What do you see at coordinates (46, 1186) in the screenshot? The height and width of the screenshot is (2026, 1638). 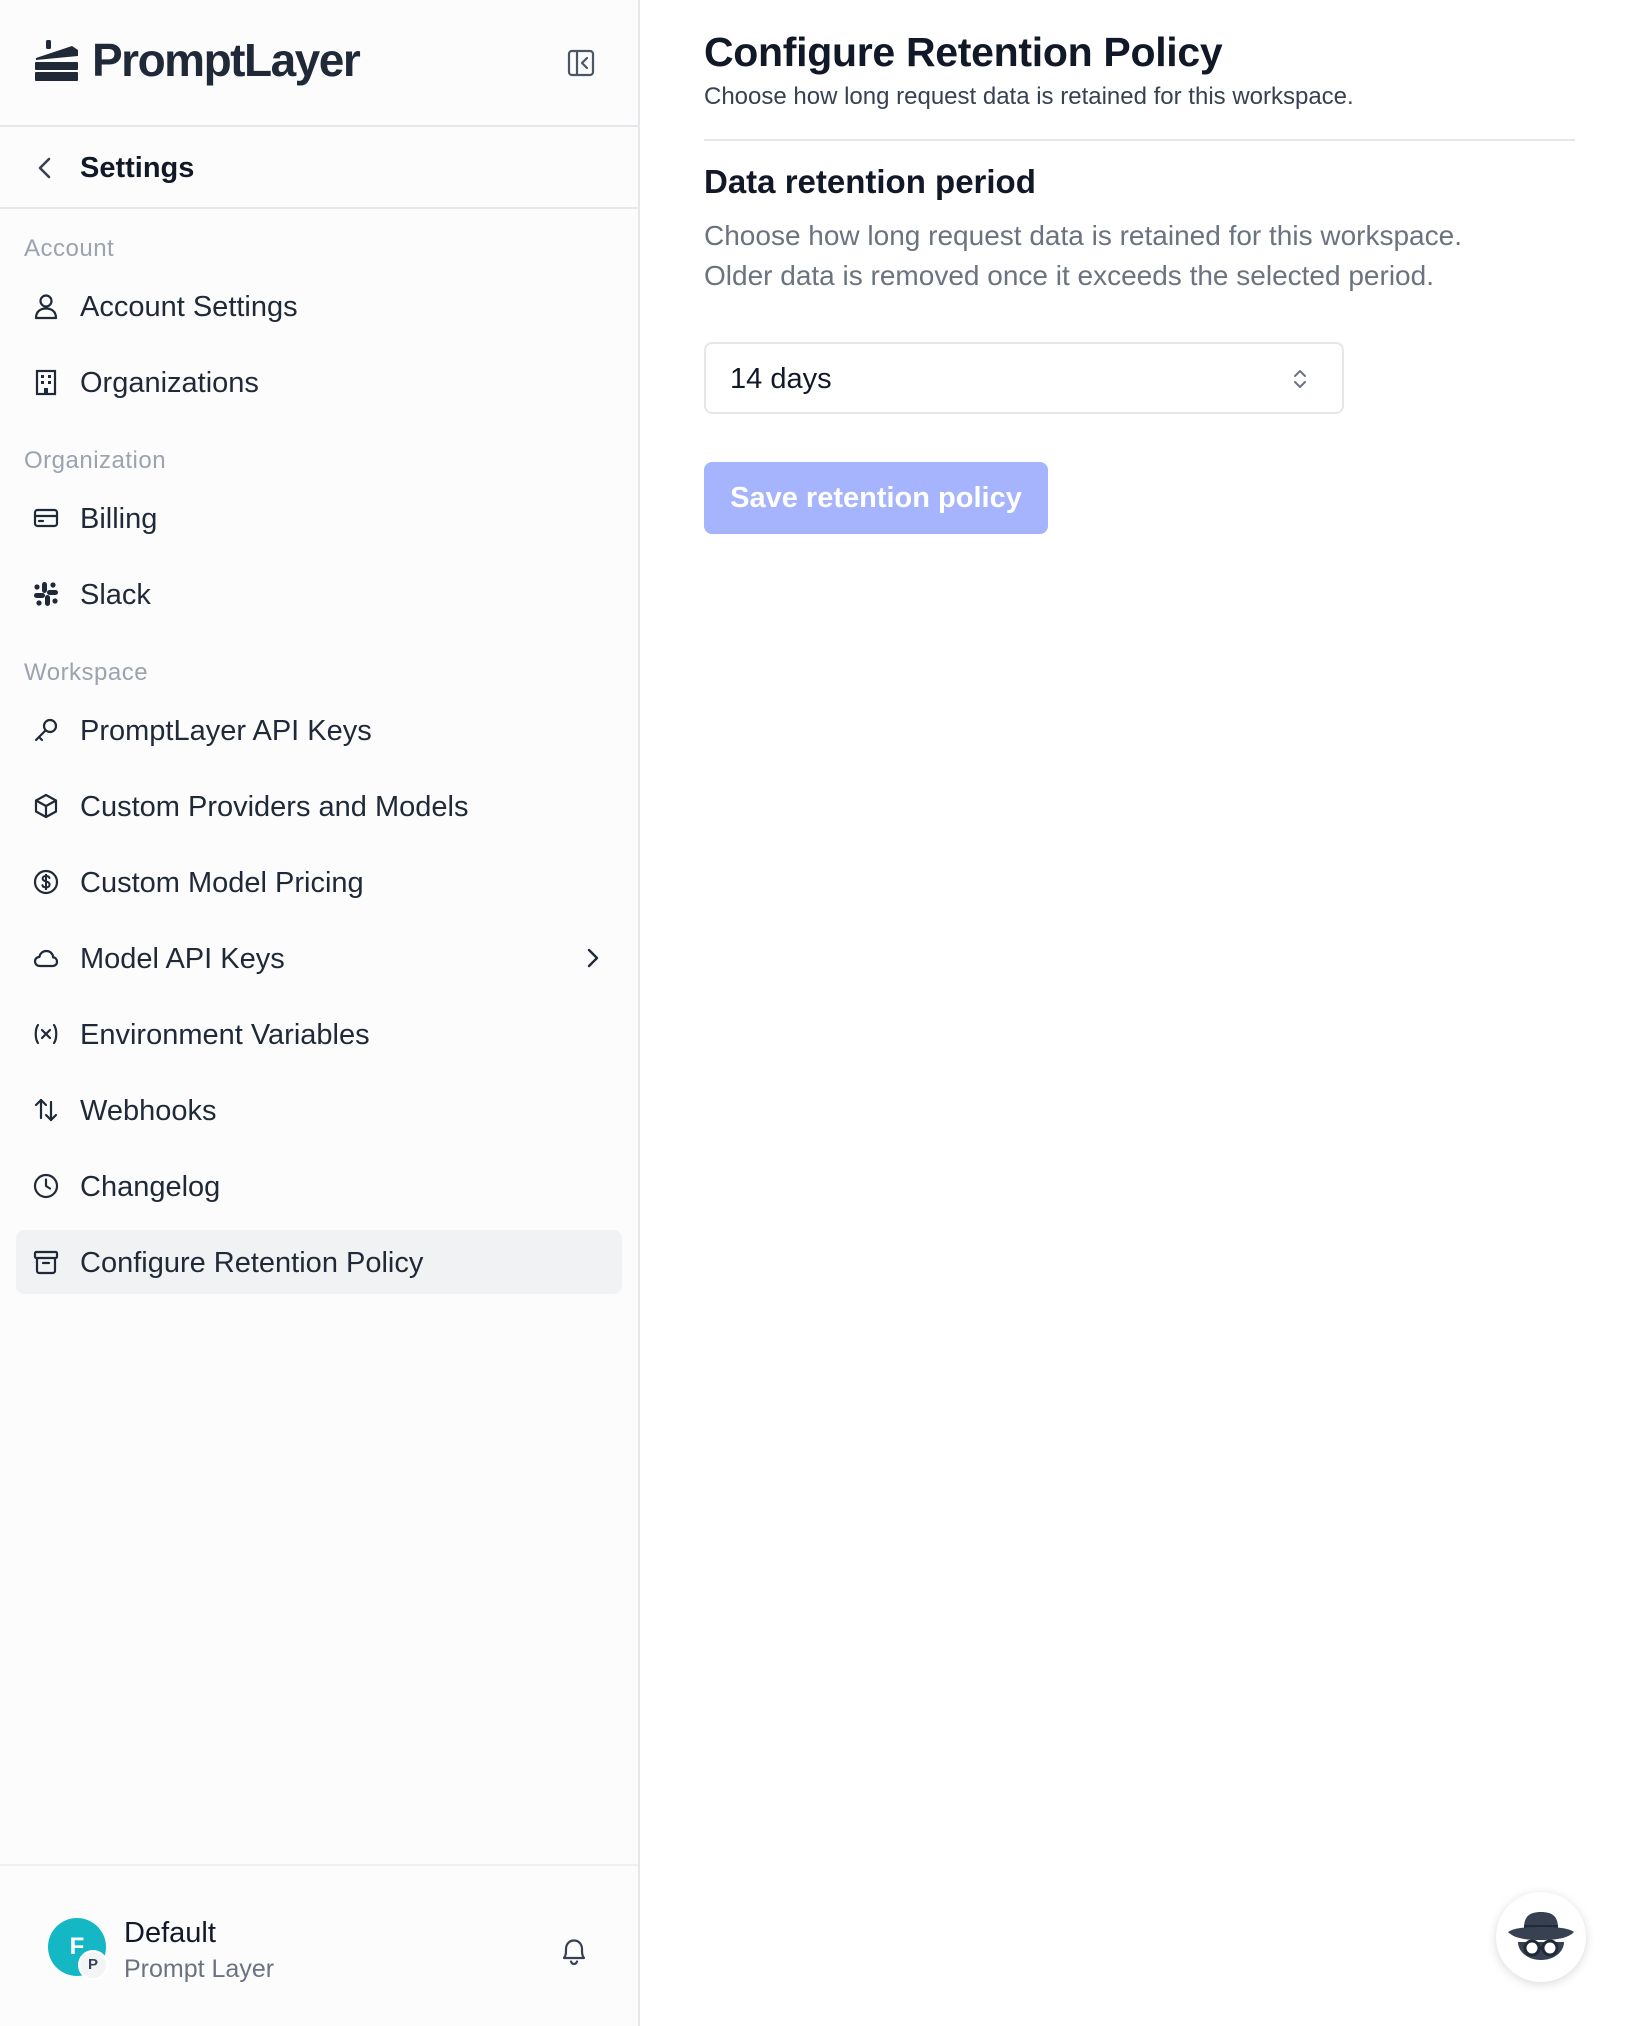 I see `clock-icon` at bounding box center [46, 1186].